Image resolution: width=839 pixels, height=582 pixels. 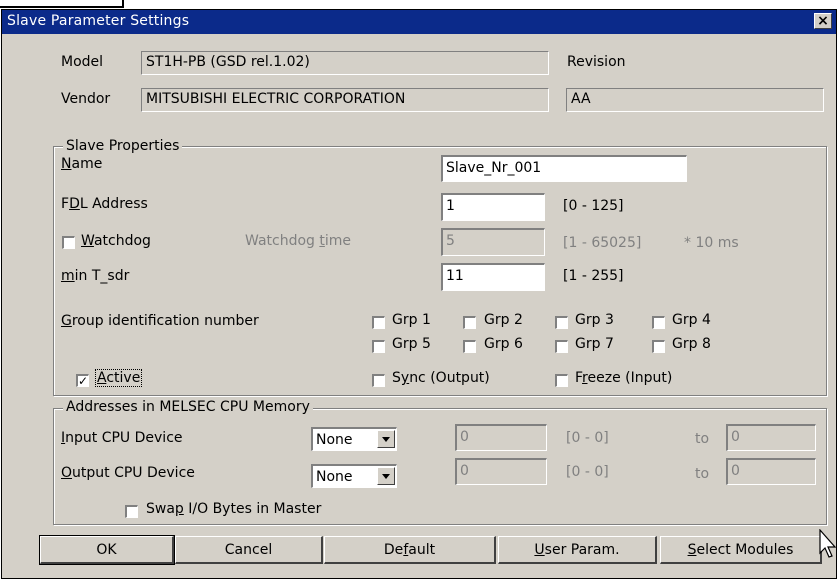 I want to click on revision-label: Revision, so click(x=596, y=62).